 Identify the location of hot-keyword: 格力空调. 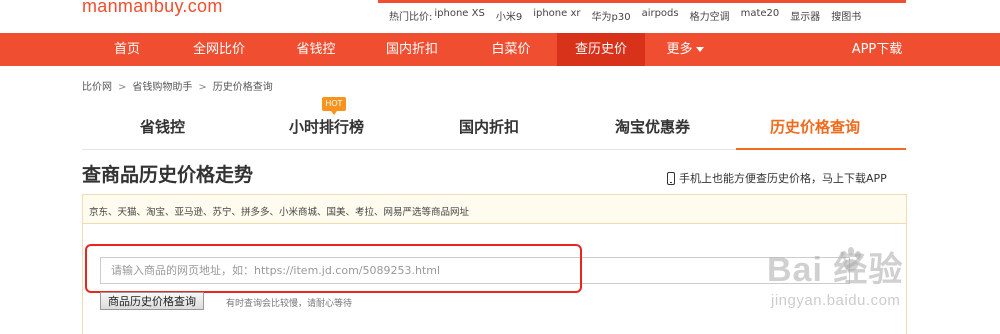
(710, 15).